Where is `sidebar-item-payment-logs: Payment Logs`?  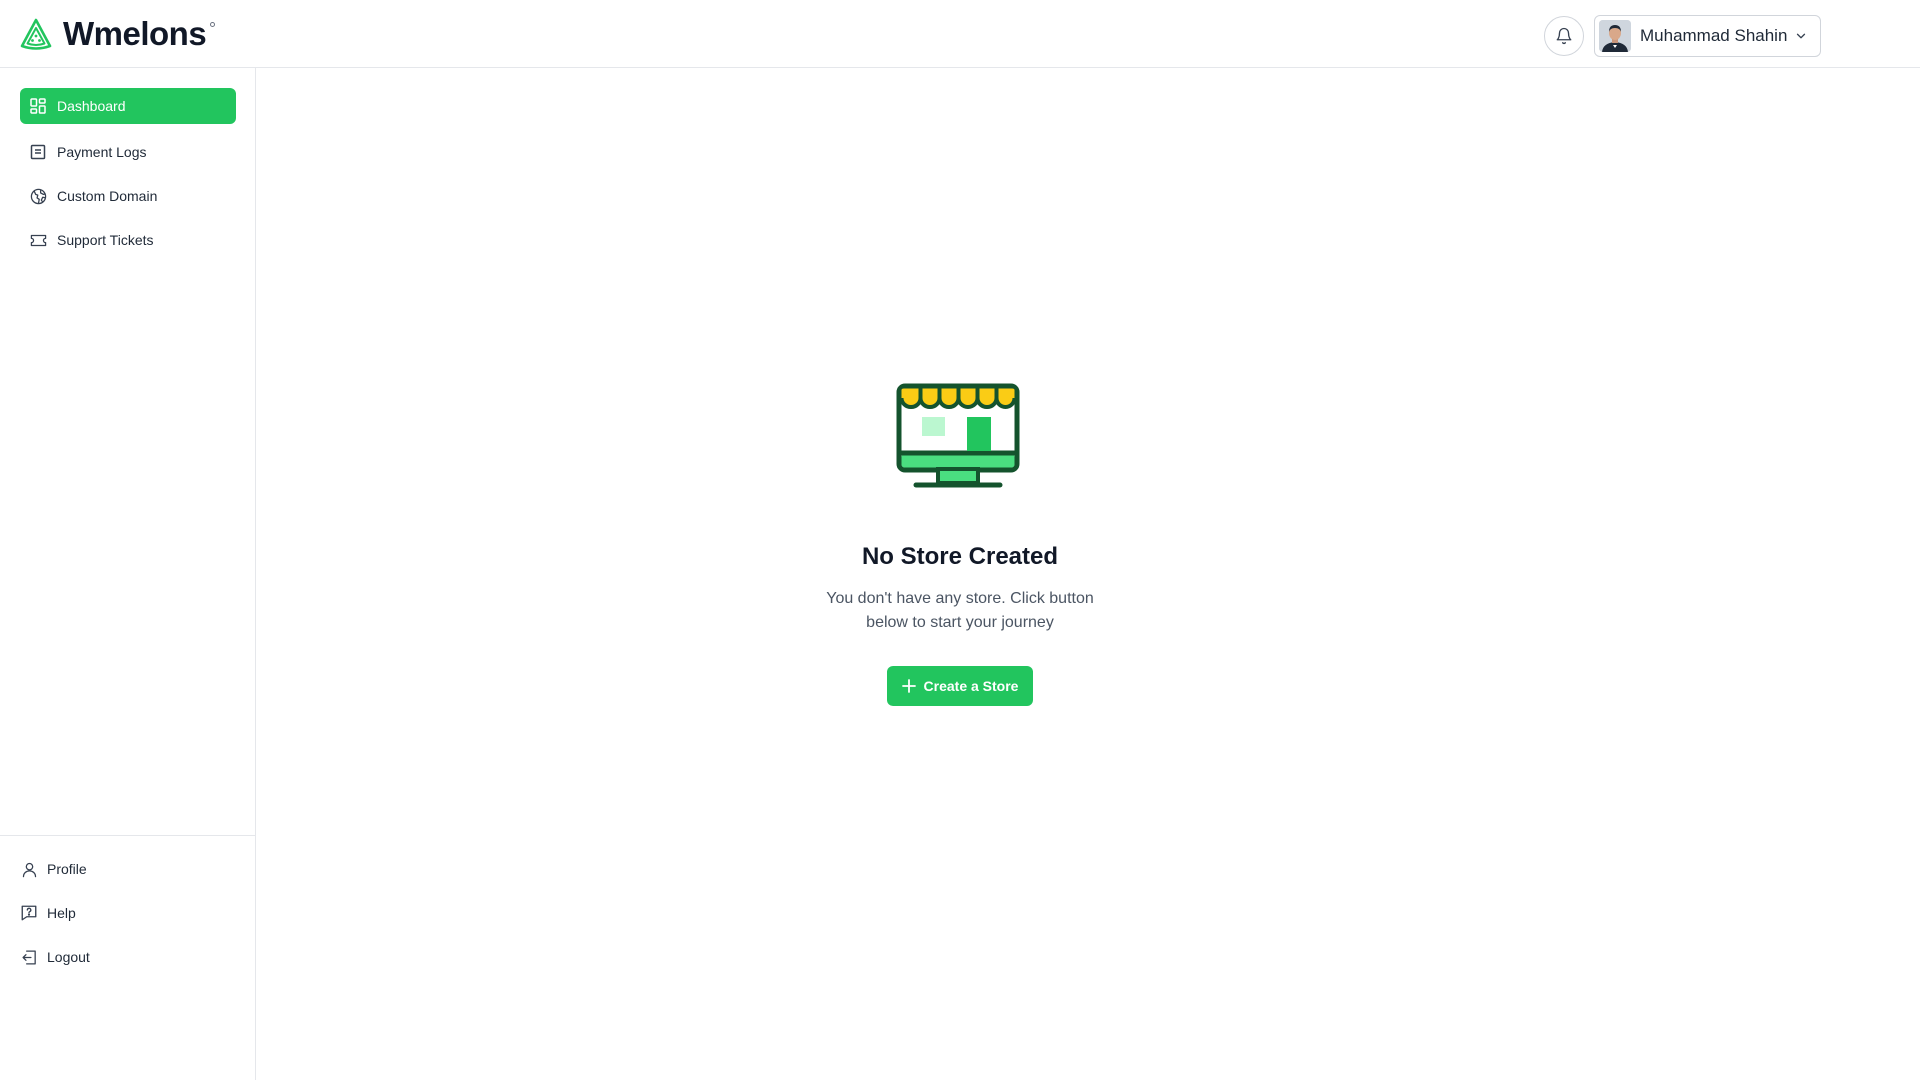 sidebar-item-payment-logs: Payment Logs is located at coordinates (128, 152).